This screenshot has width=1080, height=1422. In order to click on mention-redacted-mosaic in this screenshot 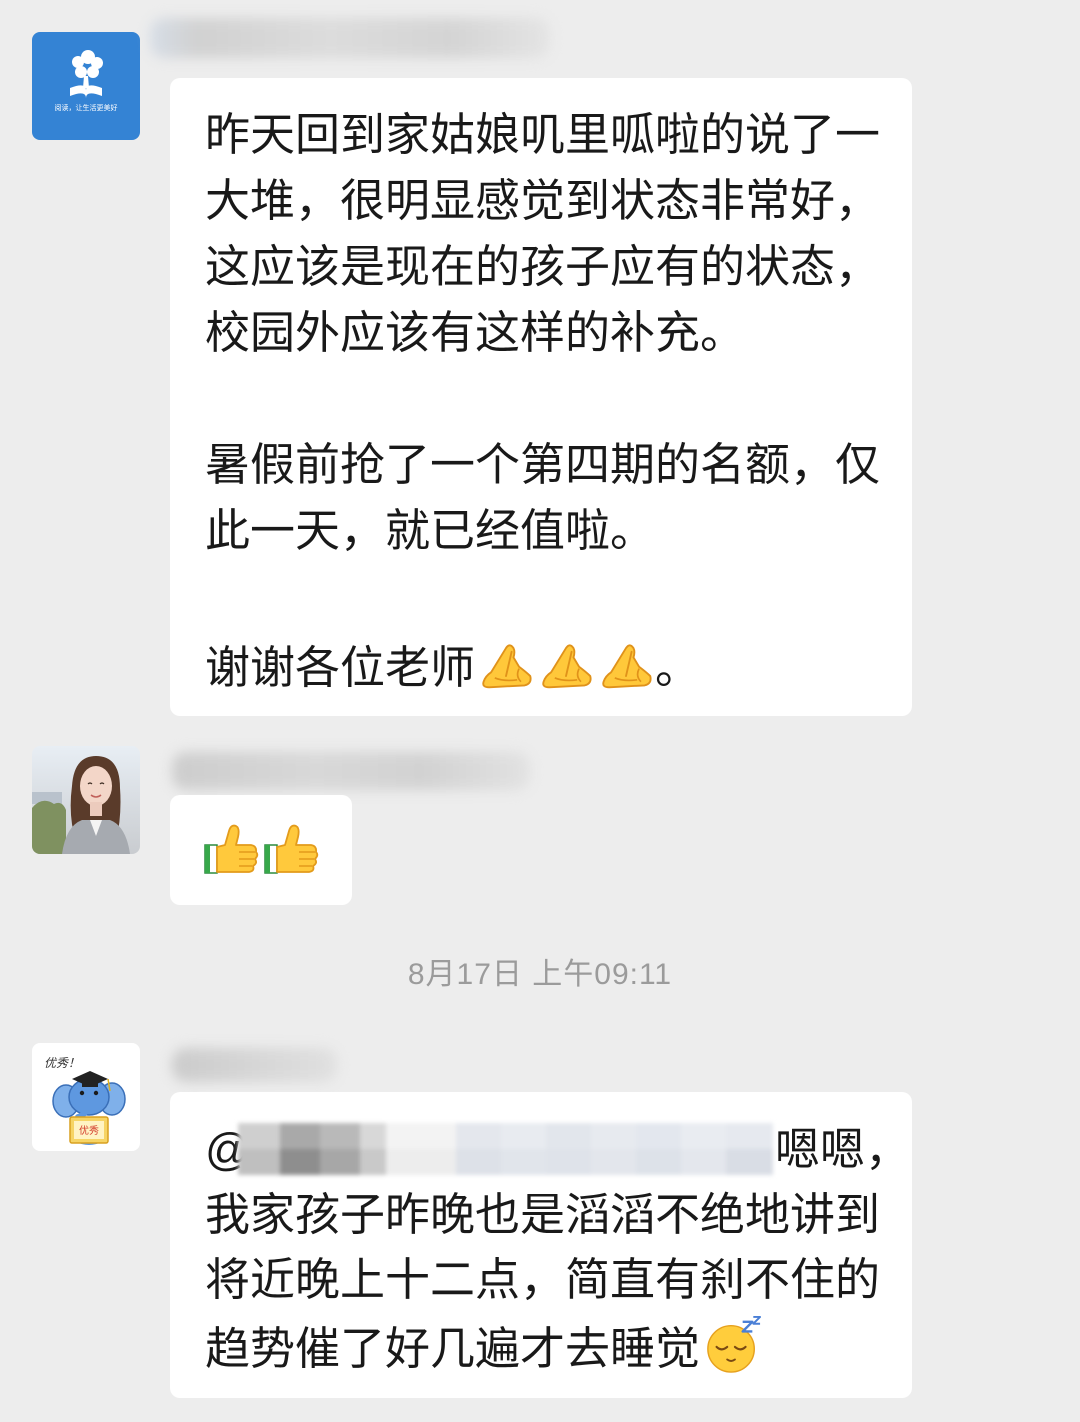, I will do `click(505, 1149)`.